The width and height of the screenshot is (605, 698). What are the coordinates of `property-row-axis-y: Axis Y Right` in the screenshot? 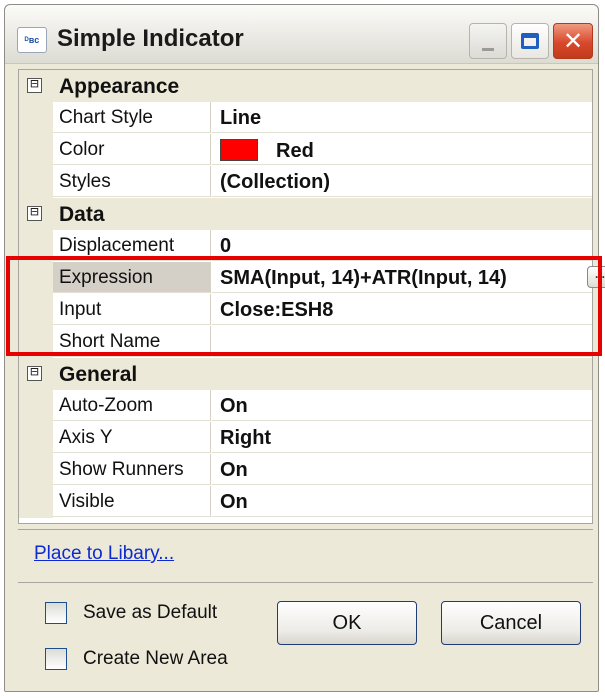 It's located at (305, 438).